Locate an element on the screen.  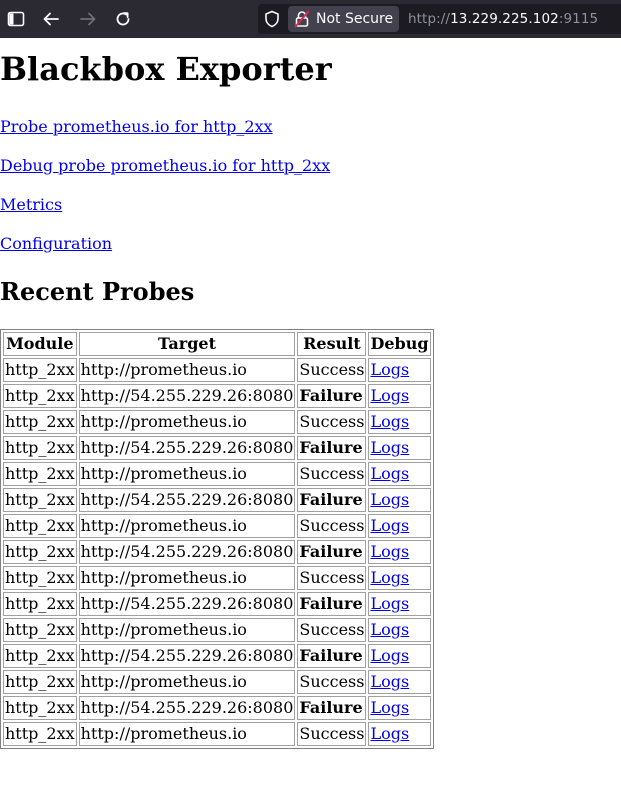
metrics-link: Metrics is located at coordinates (31, 205).